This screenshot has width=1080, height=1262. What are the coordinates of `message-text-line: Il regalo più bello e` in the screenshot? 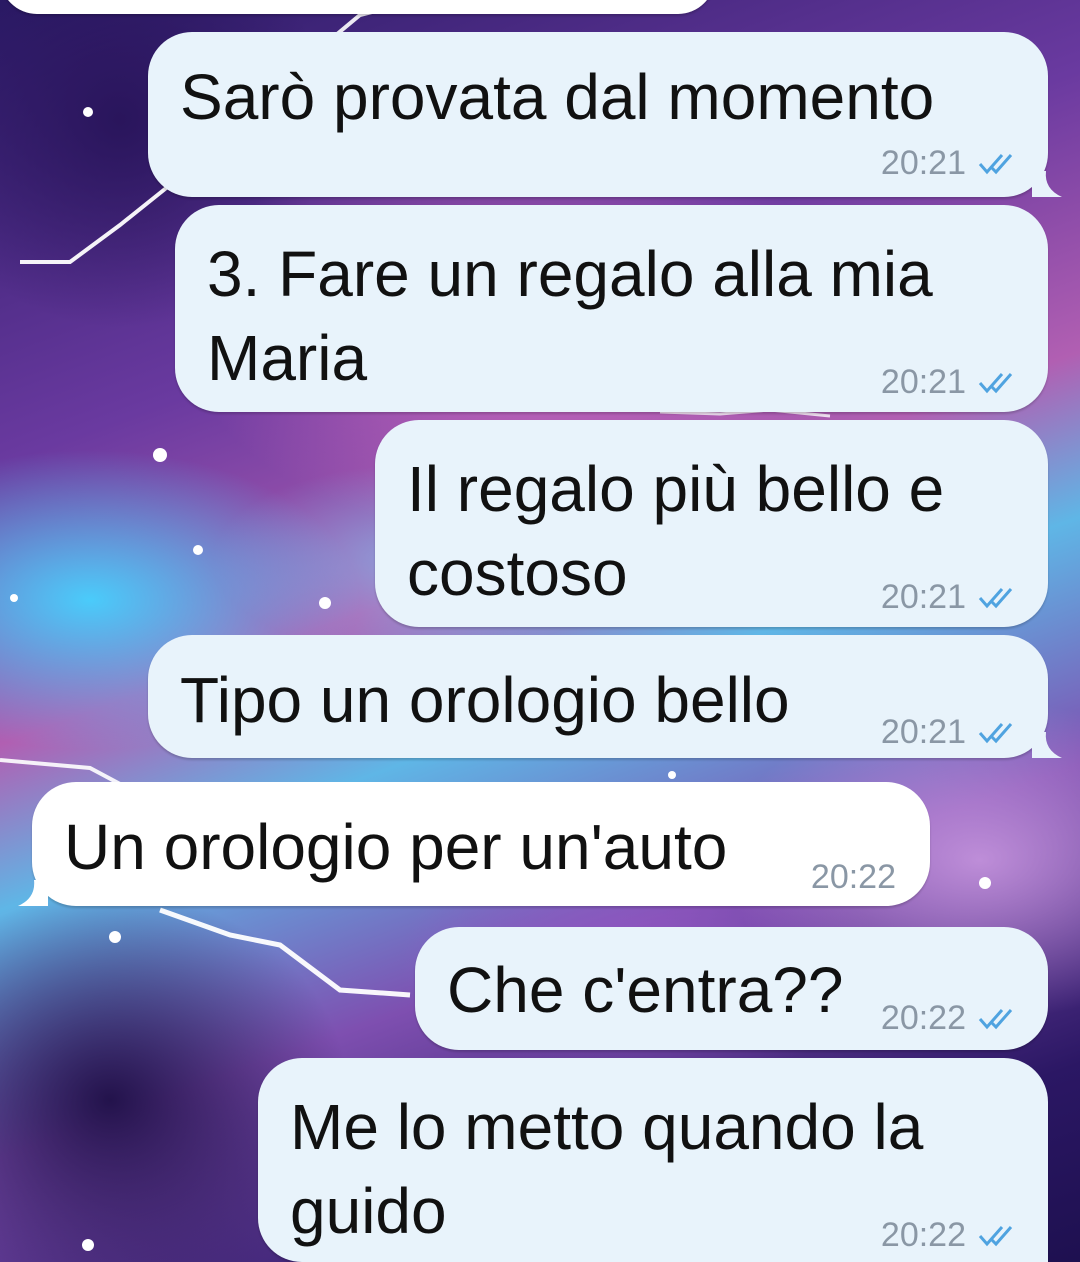 It's located at (676, 489).